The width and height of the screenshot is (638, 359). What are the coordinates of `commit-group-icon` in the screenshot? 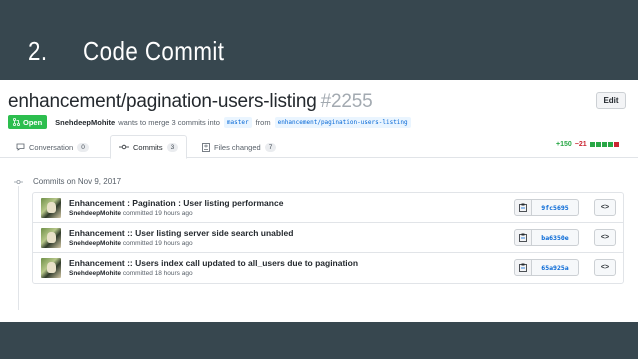 It's located at (18, 181).